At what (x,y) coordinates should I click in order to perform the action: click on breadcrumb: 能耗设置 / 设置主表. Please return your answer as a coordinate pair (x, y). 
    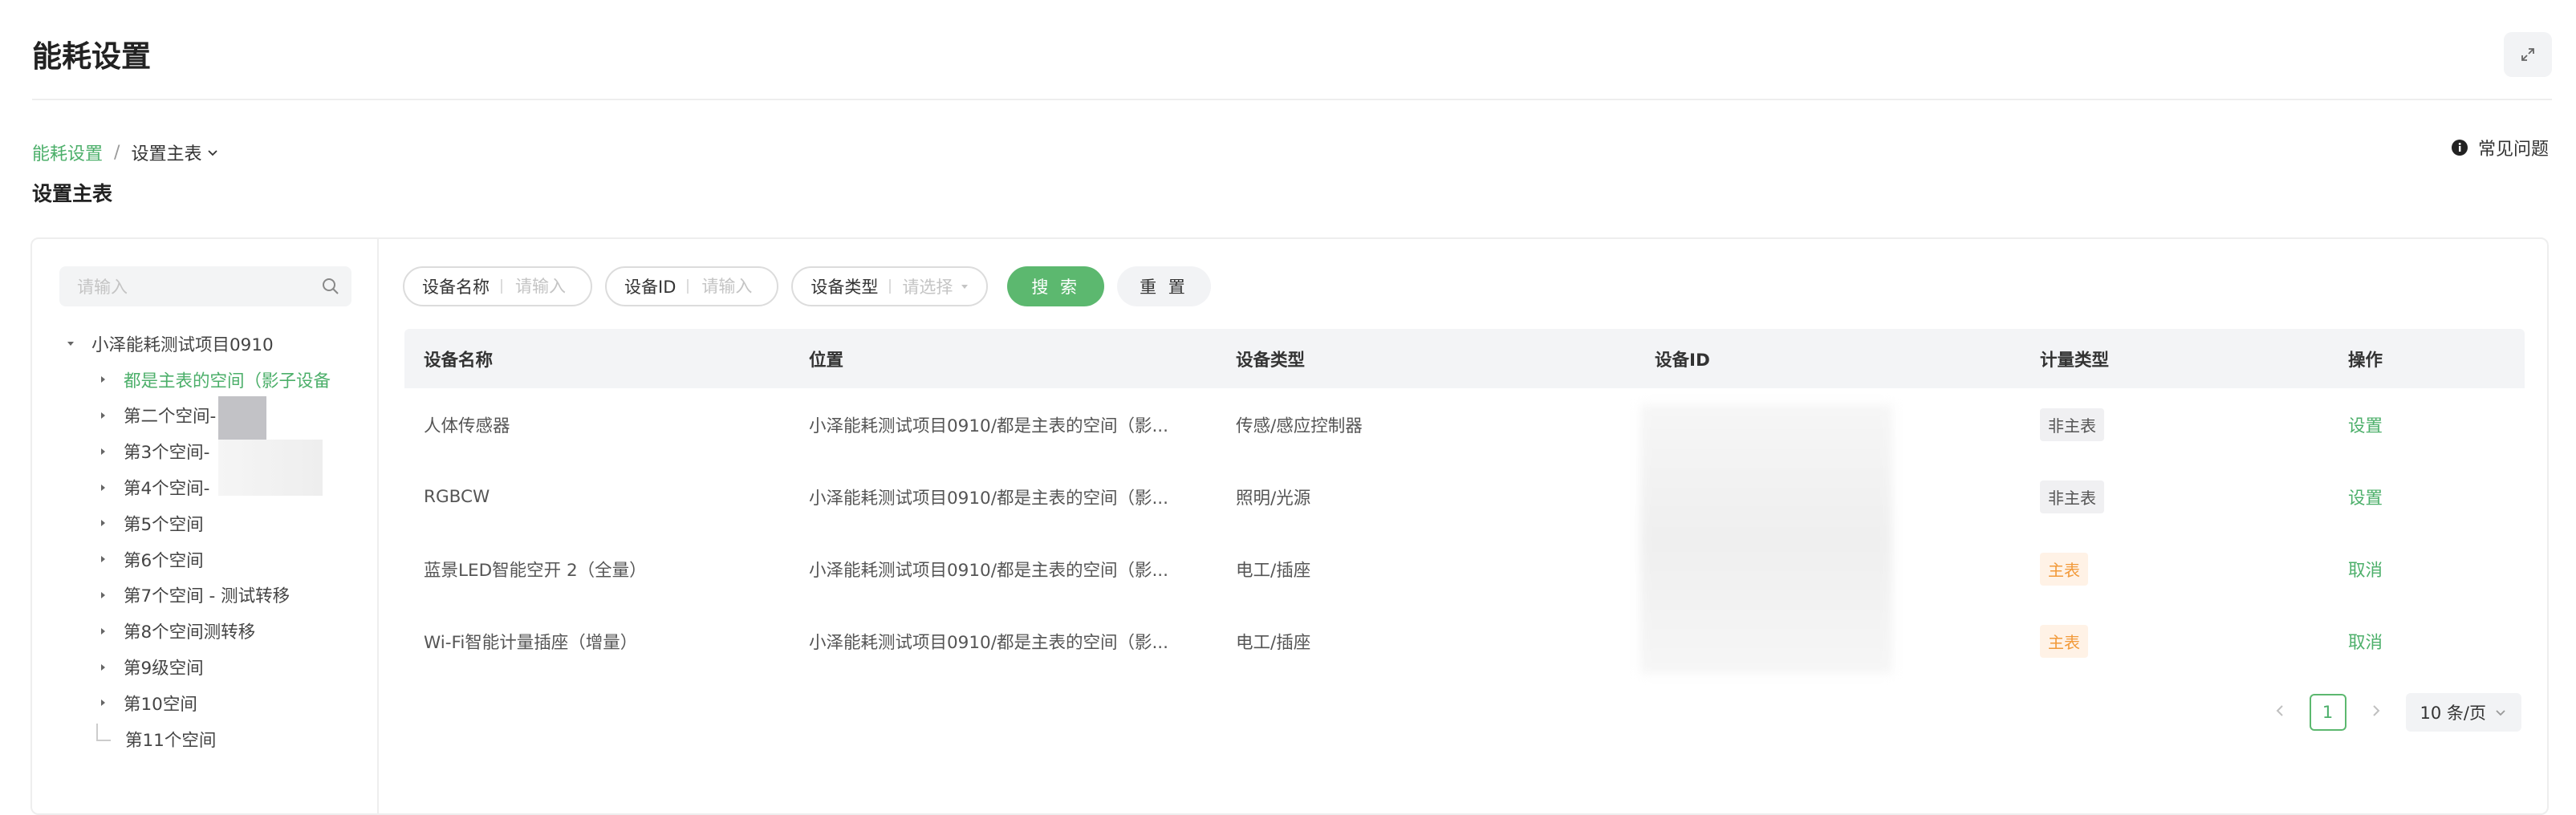
    Looking at the image, I should click on (126, 152).